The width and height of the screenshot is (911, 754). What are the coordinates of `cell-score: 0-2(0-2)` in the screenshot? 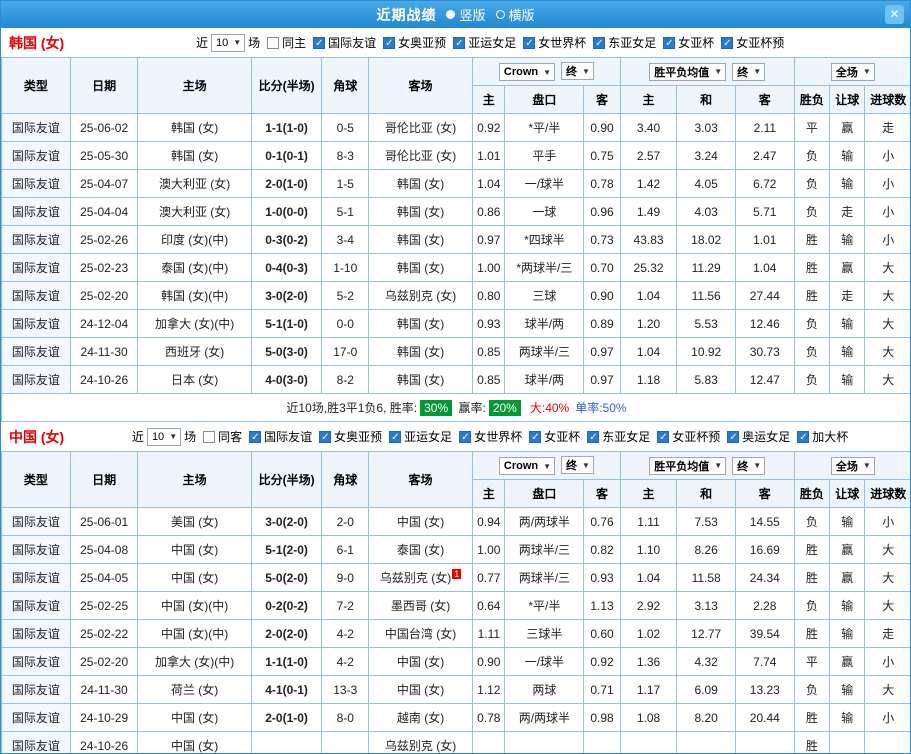 It's located at (286, 605).